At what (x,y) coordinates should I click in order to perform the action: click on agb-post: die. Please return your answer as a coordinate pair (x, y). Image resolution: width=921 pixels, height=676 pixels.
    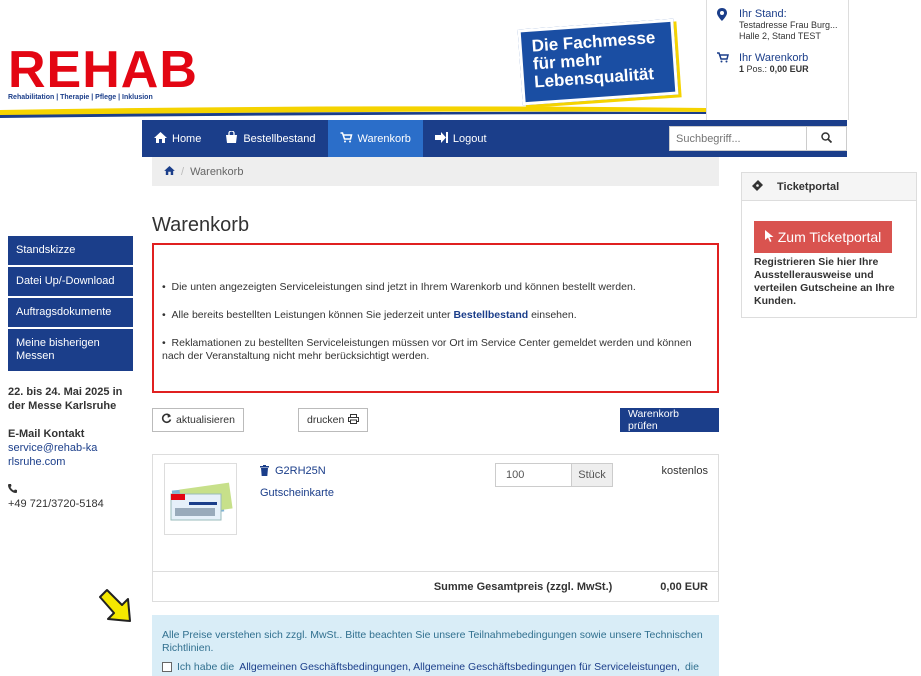
    Looking at the image, I should click on (691, 667).